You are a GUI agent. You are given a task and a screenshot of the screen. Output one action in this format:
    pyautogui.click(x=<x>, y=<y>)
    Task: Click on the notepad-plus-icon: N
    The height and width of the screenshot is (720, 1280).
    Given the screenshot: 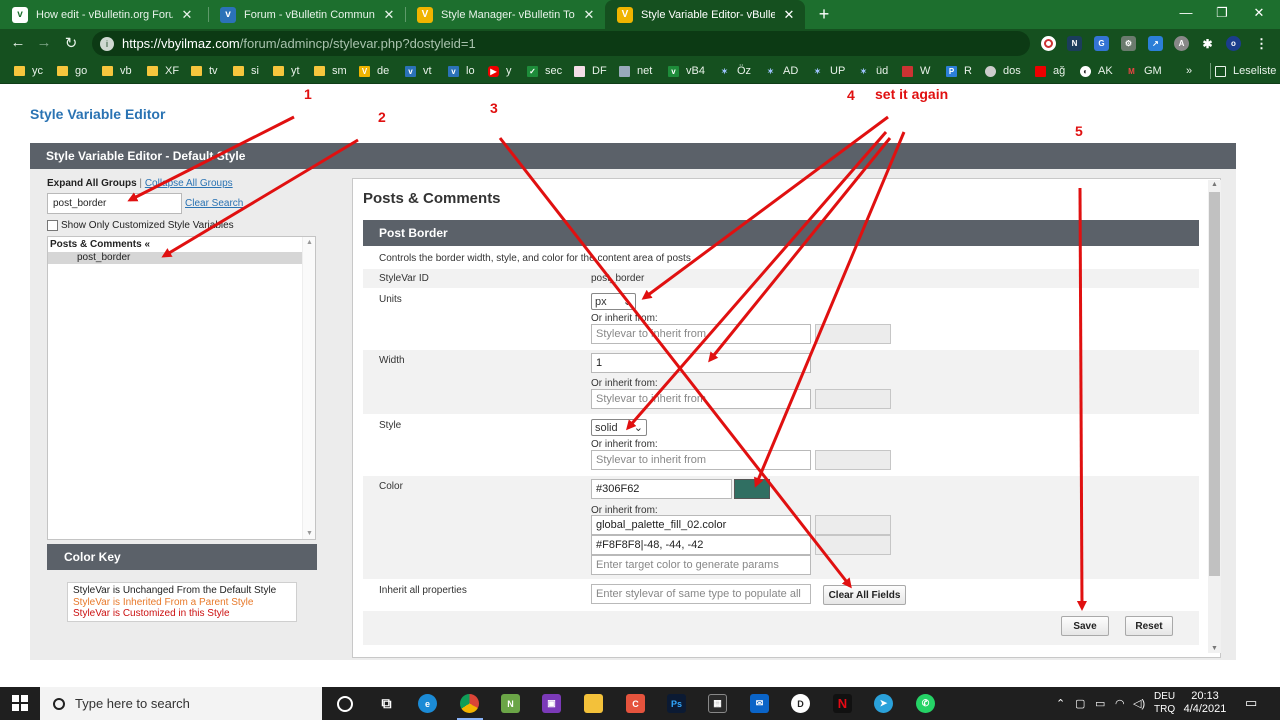 What is the action you would take?
    pyautogui.click(x=510, y=703)
    